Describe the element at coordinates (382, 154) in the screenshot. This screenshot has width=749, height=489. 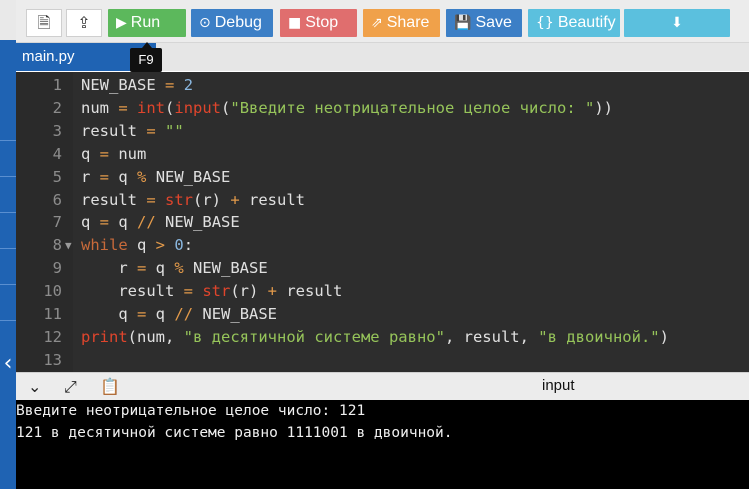
I see `code-line: 4 q = num` at that location.